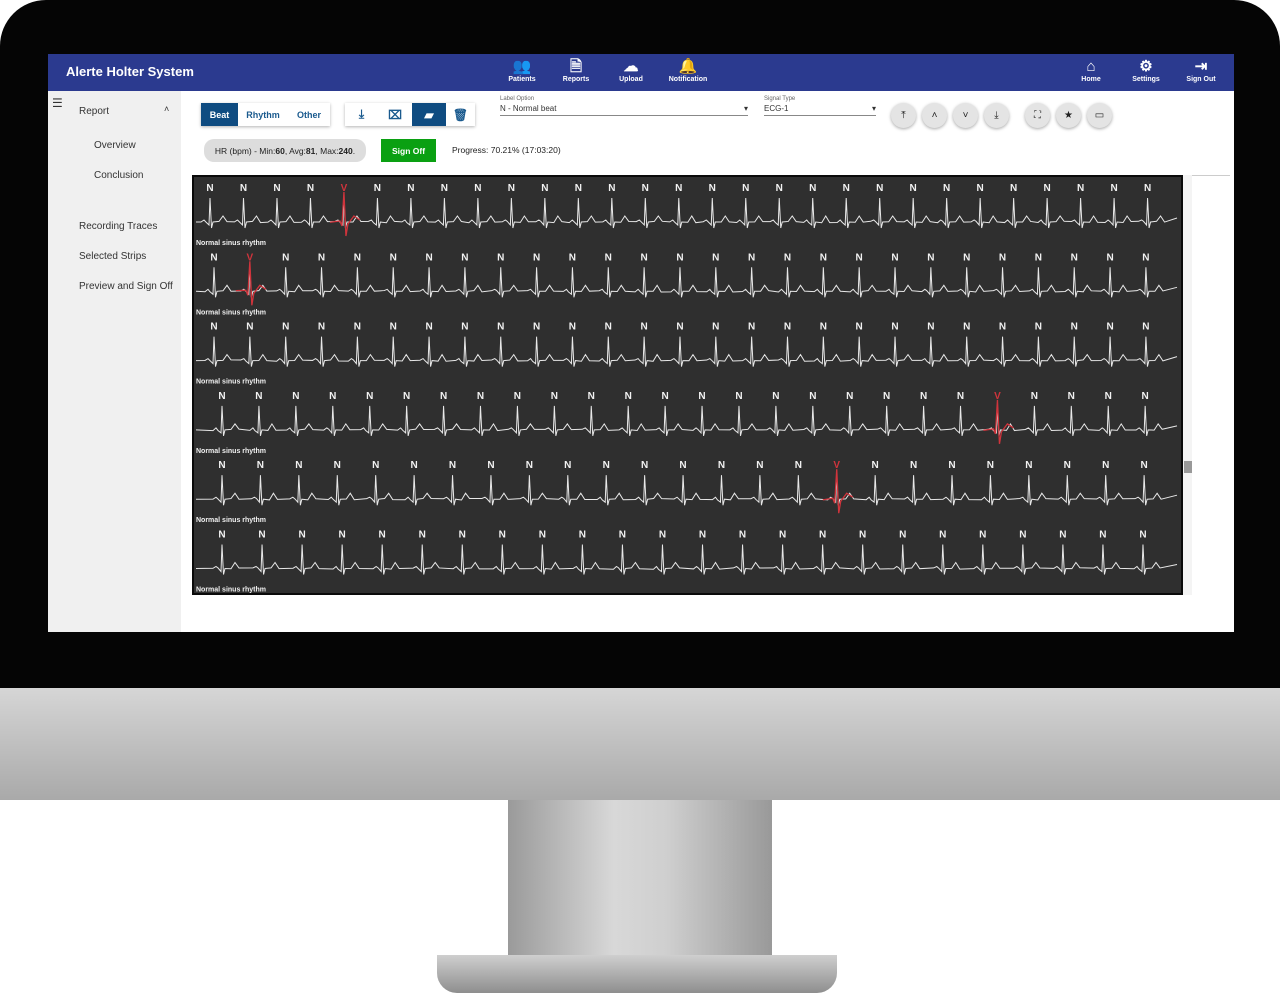 The height and width of the screenshot is (995, 1280). I want to click on menu-icon: ☰, so click(57, 103).